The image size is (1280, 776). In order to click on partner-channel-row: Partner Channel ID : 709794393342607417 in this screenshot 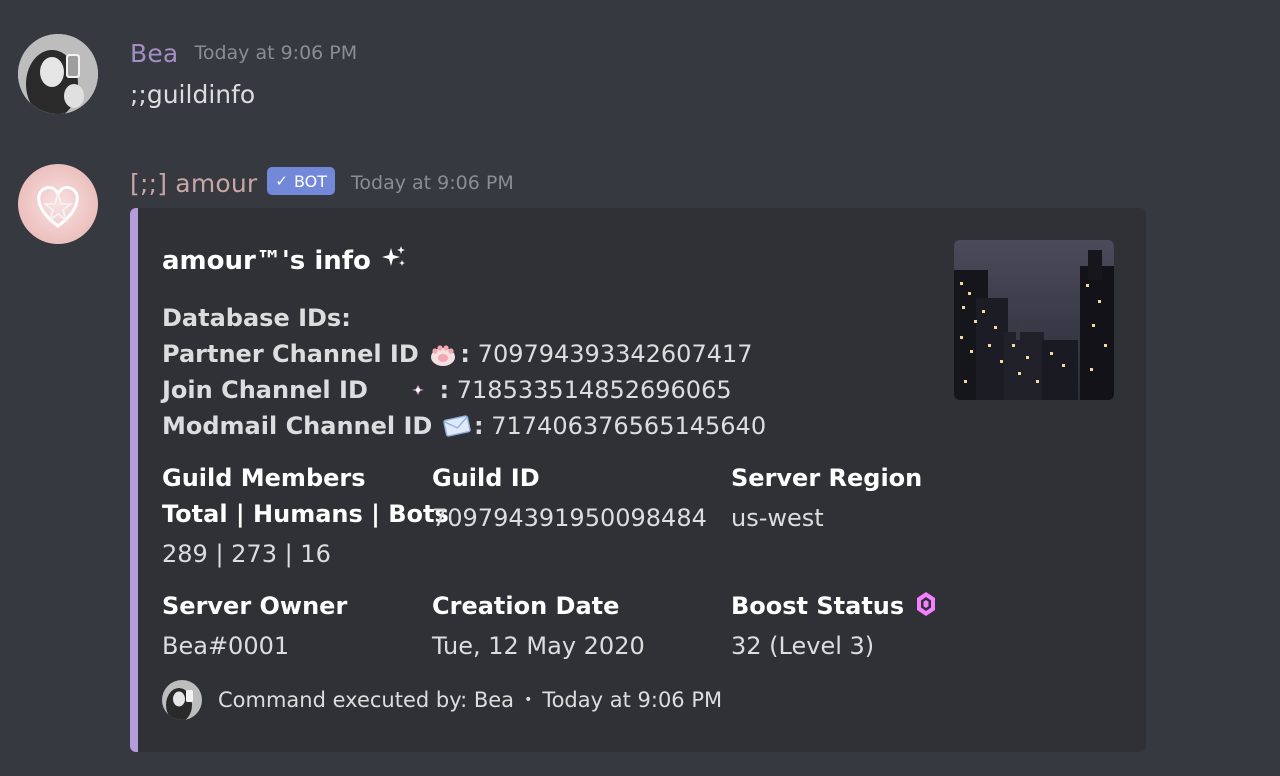, I will do `click(457, 353)`.